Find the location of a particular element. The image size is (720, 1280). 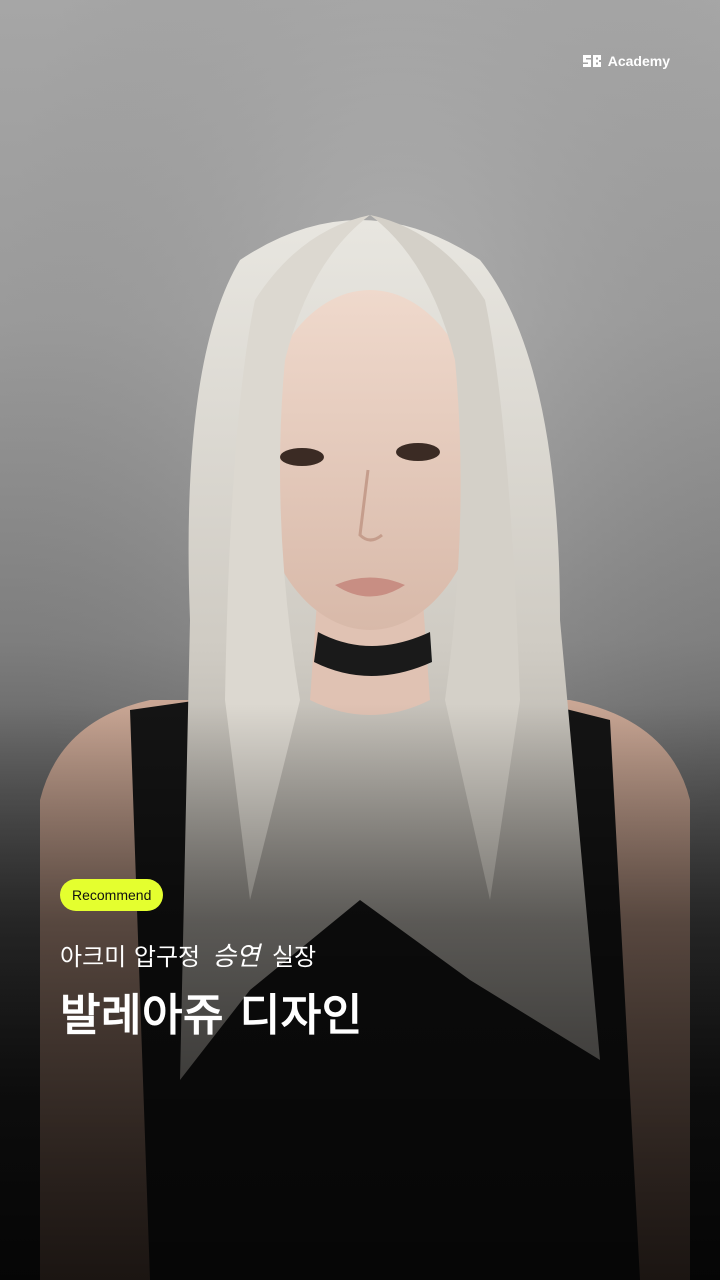

brand-logo: Academy is located at coordinates (626, 61).